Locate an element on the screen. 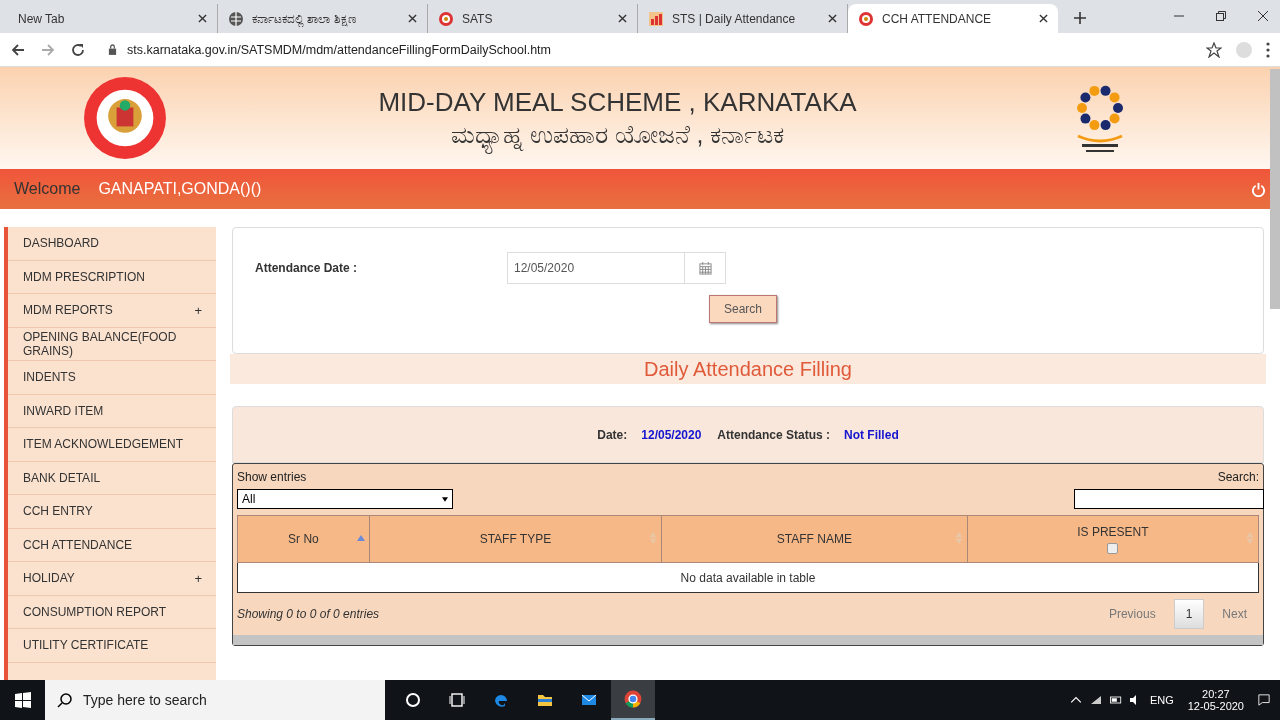 This screenshot has width=1280, height=720. date-value: 12/05/2020 is located at coordinates (671, 434).